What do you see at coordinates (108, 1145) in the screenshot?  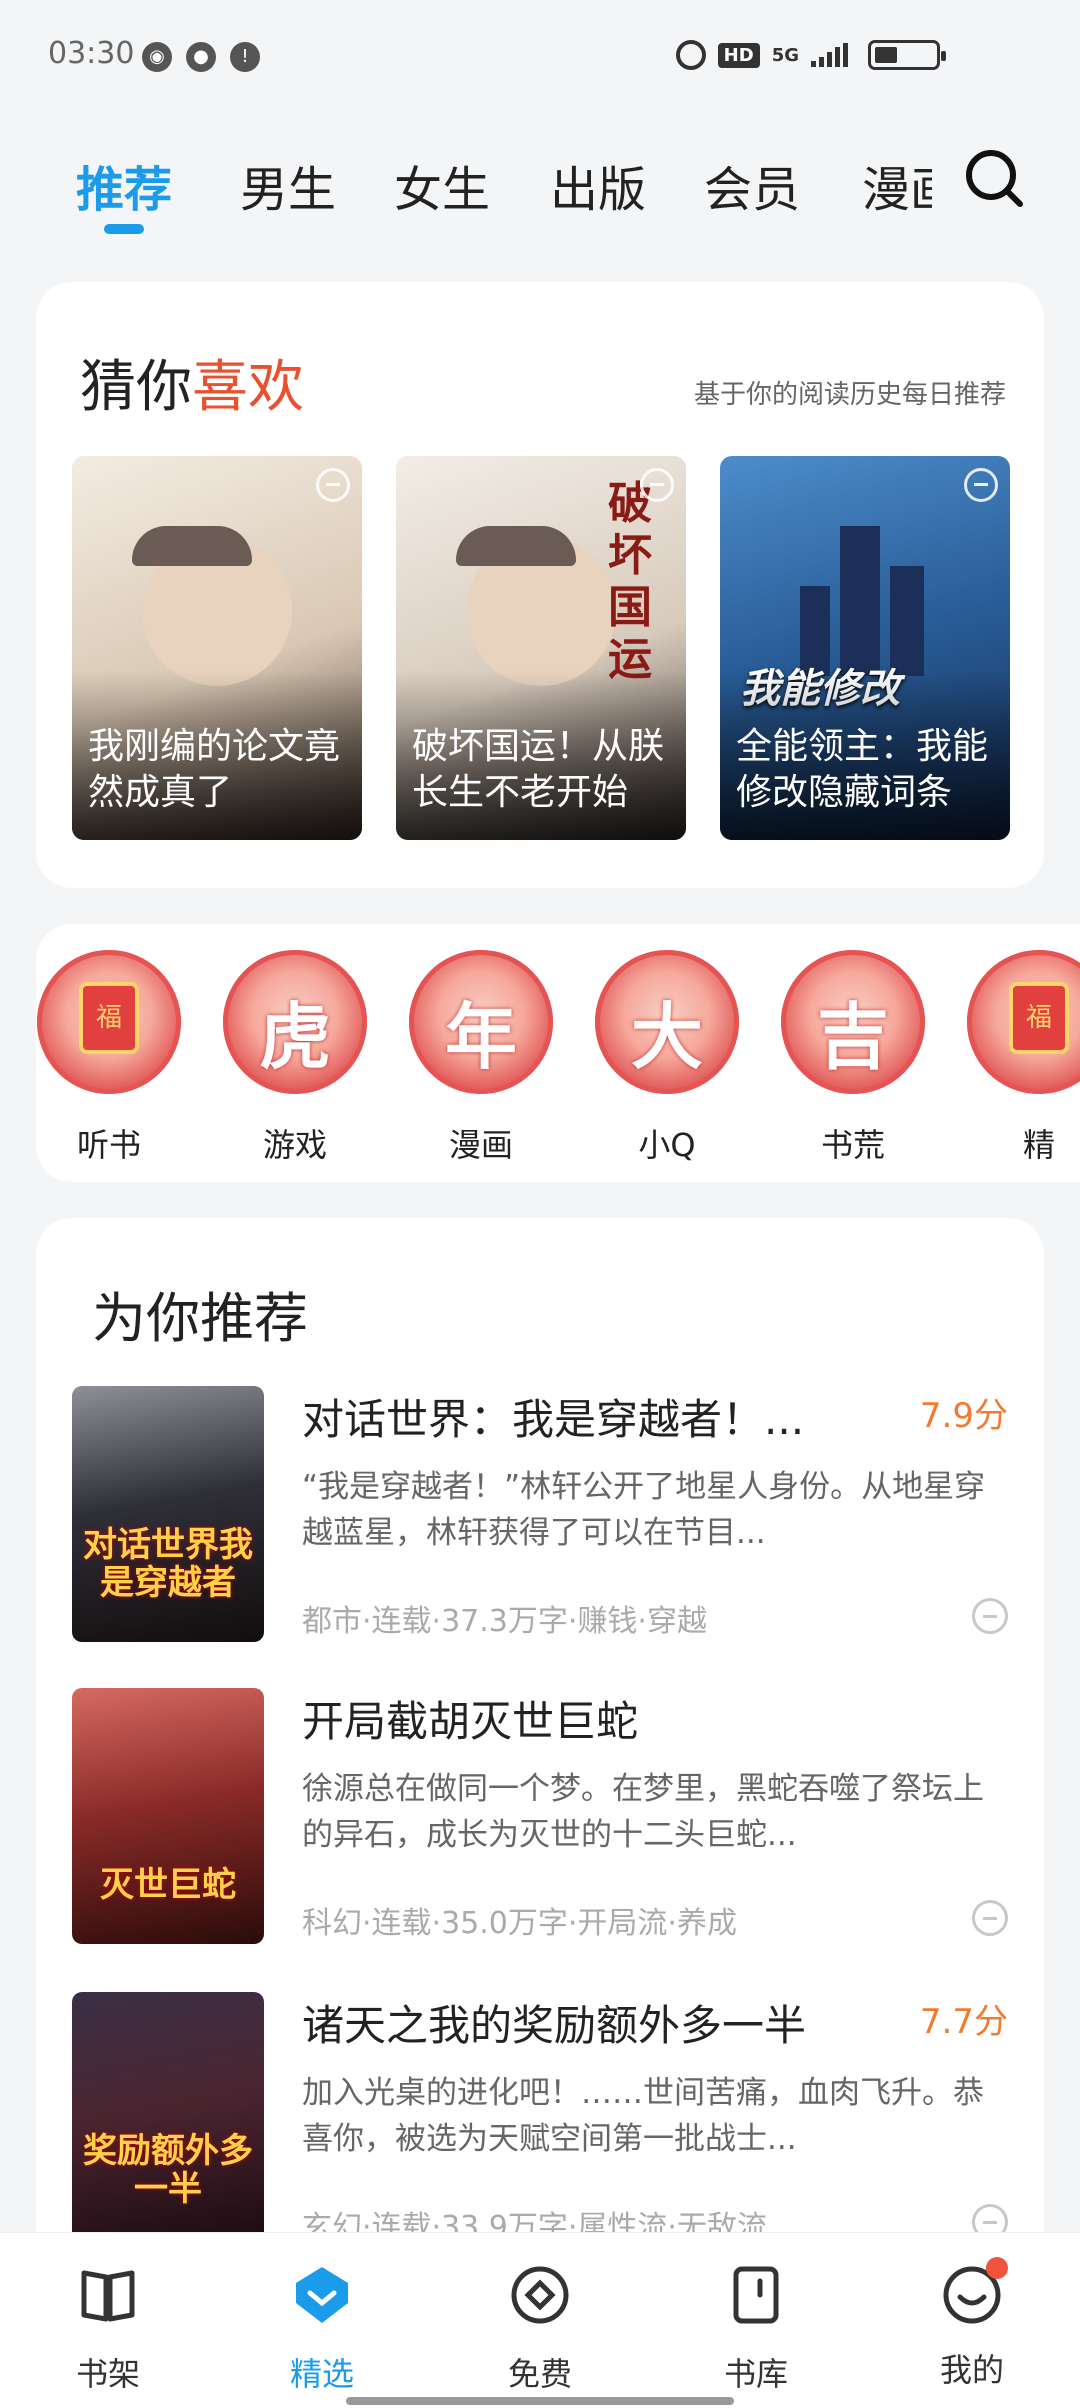 I see `quick-item-label: 听书` at bounding box center [108, 1145].